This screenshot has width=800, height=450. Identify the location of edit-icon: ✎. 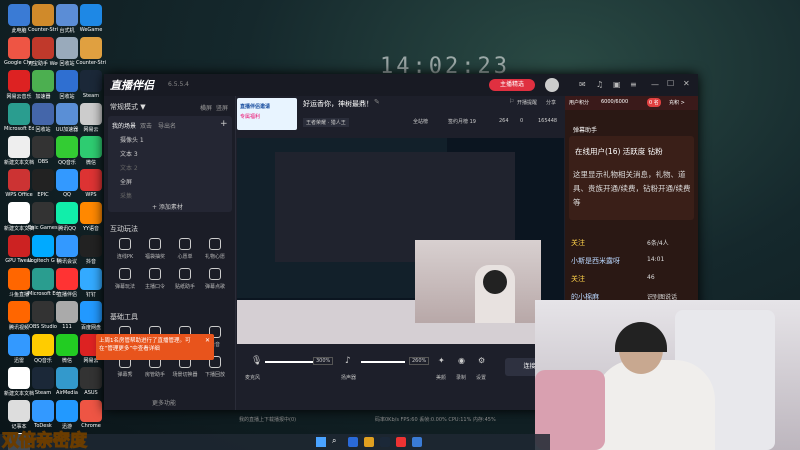
(377, 102).